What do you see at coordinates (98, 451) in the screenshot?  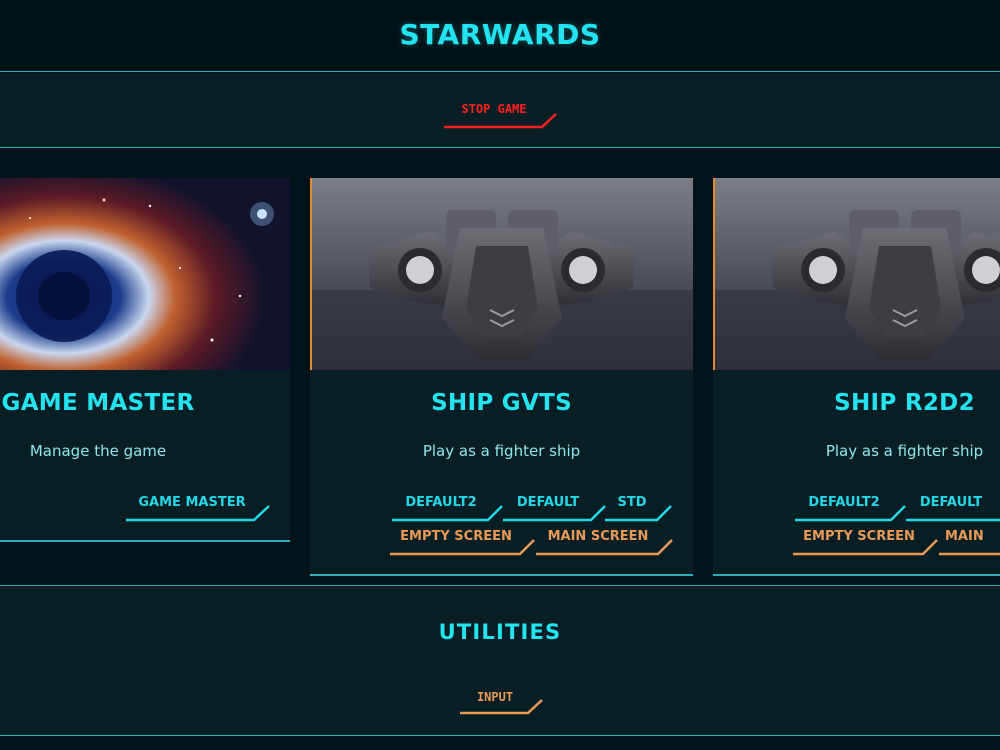 I see `card-description: Manage the game` at bounding box center [98, 451].